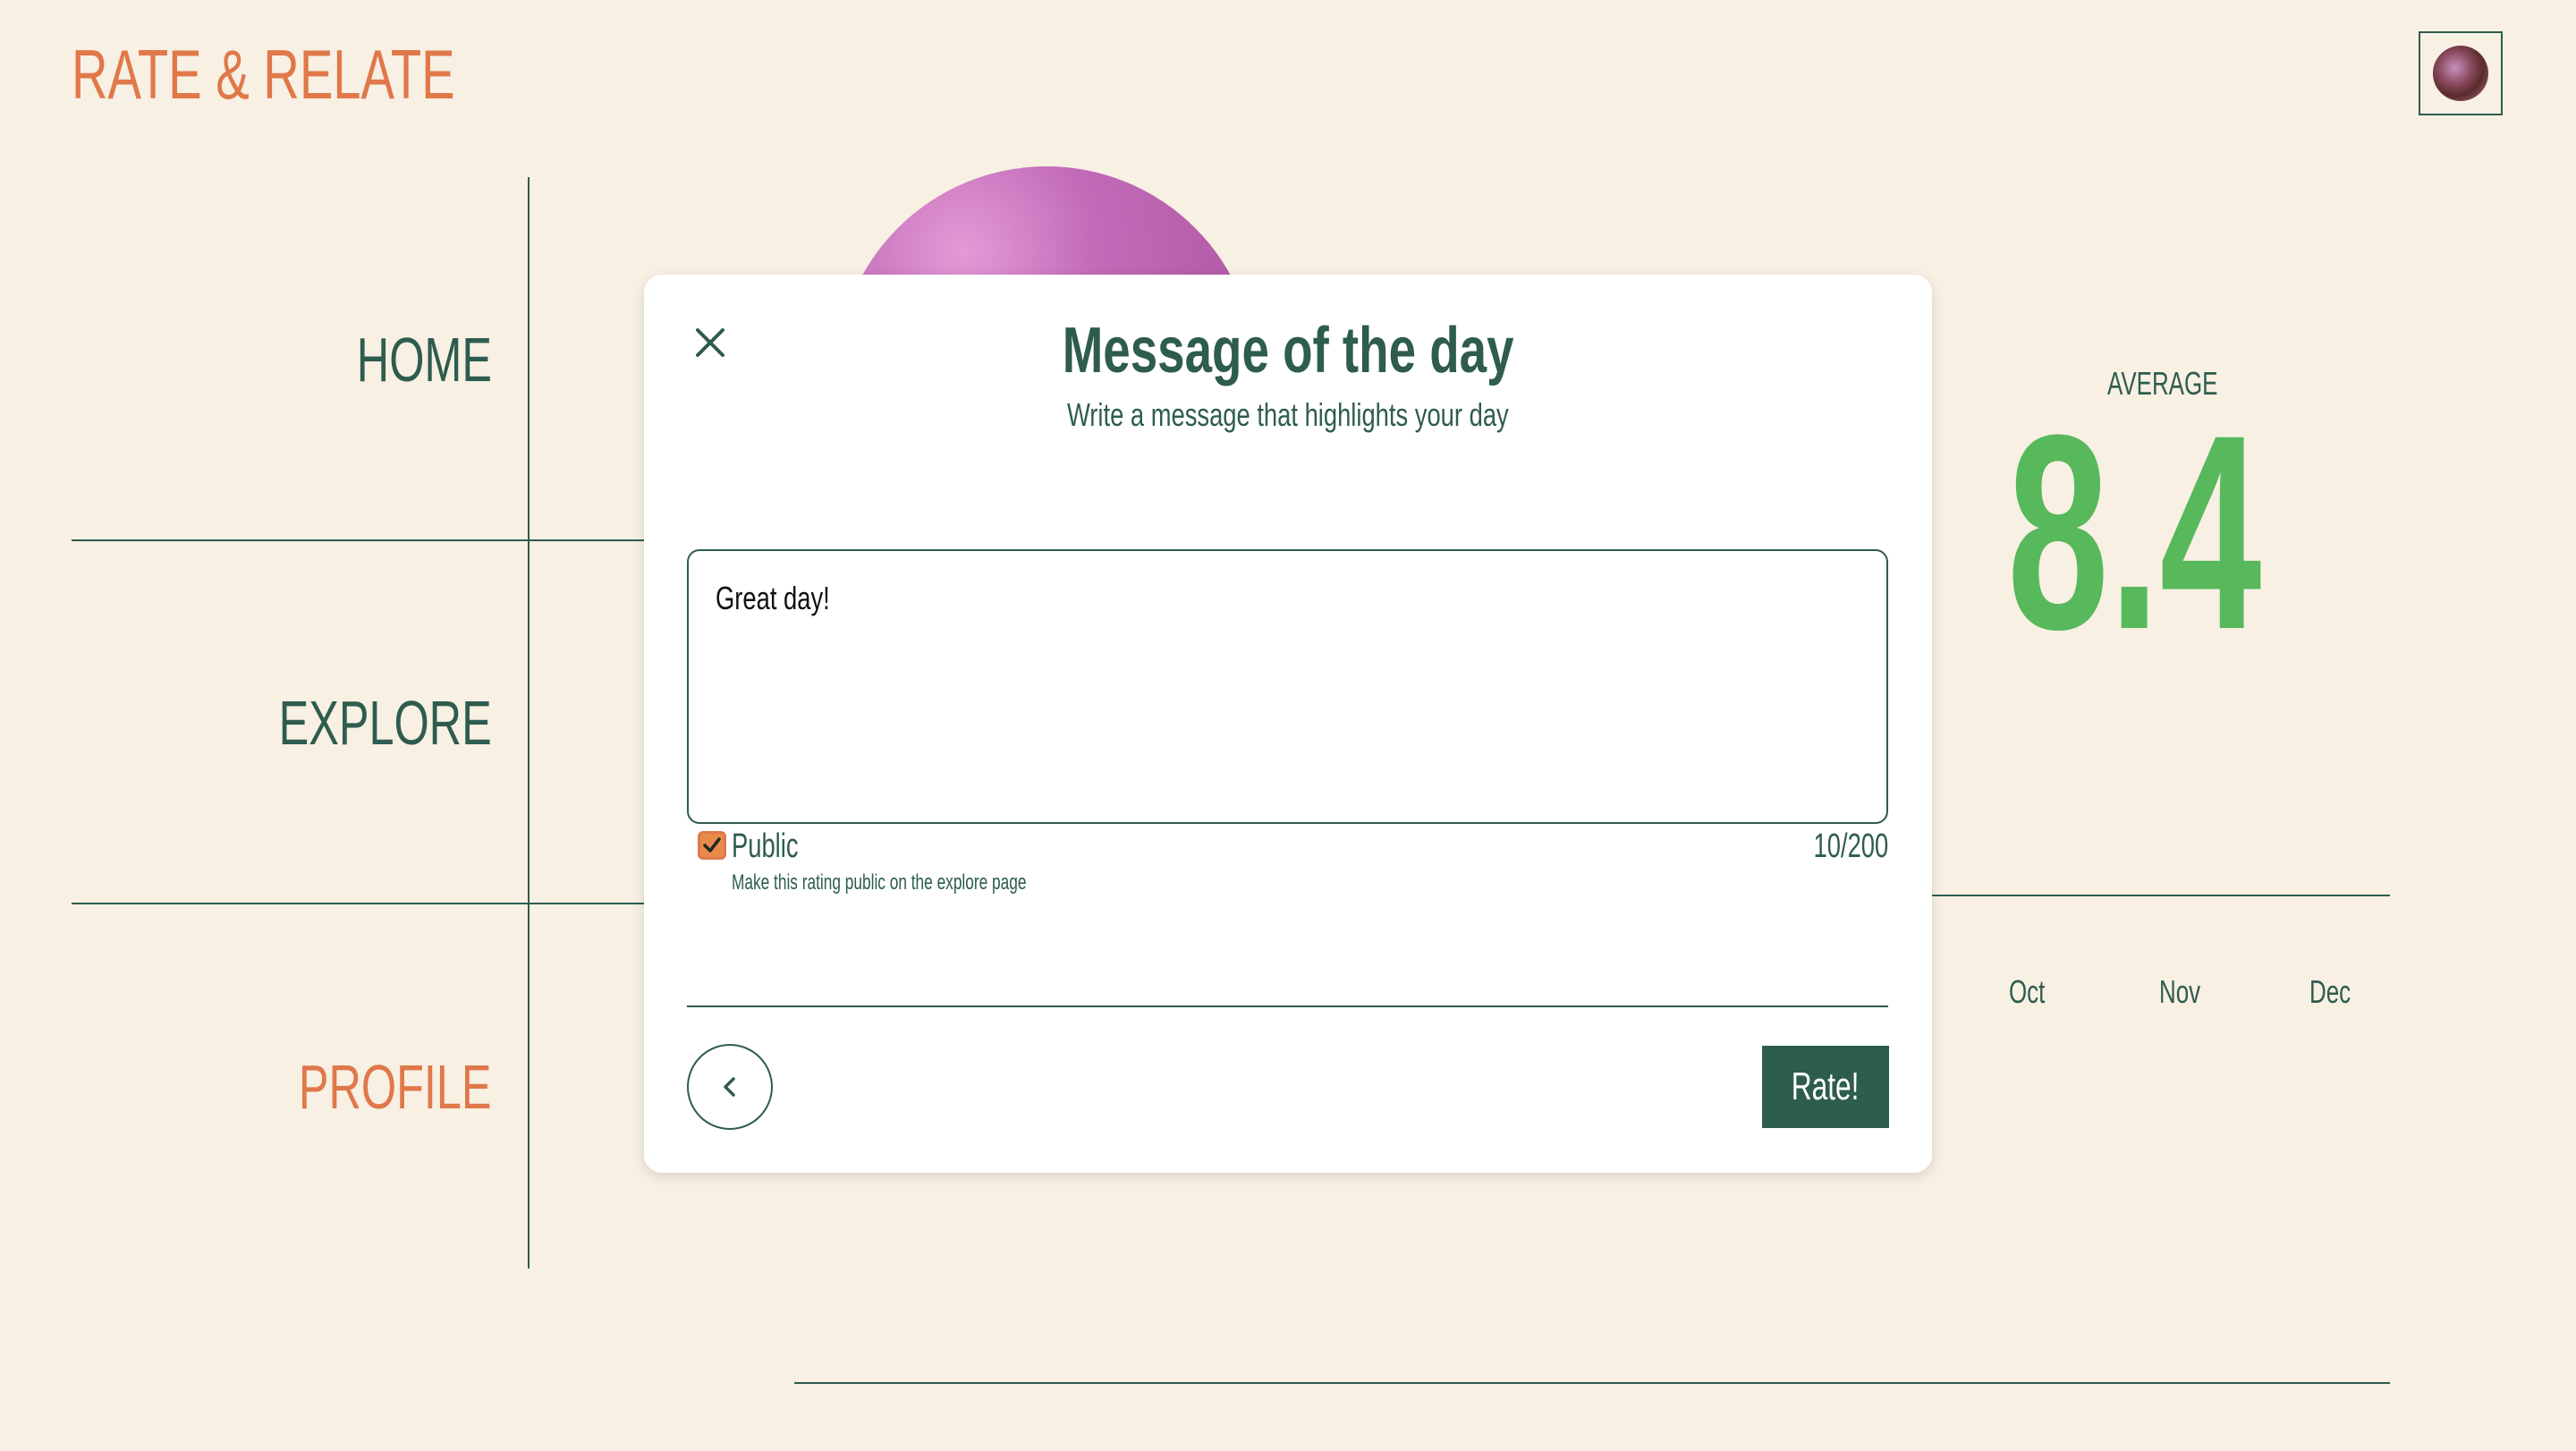  Describe the element at coordinates (2027, 991) in the screenshot. I see `chart-month-label: Oct` at that location.